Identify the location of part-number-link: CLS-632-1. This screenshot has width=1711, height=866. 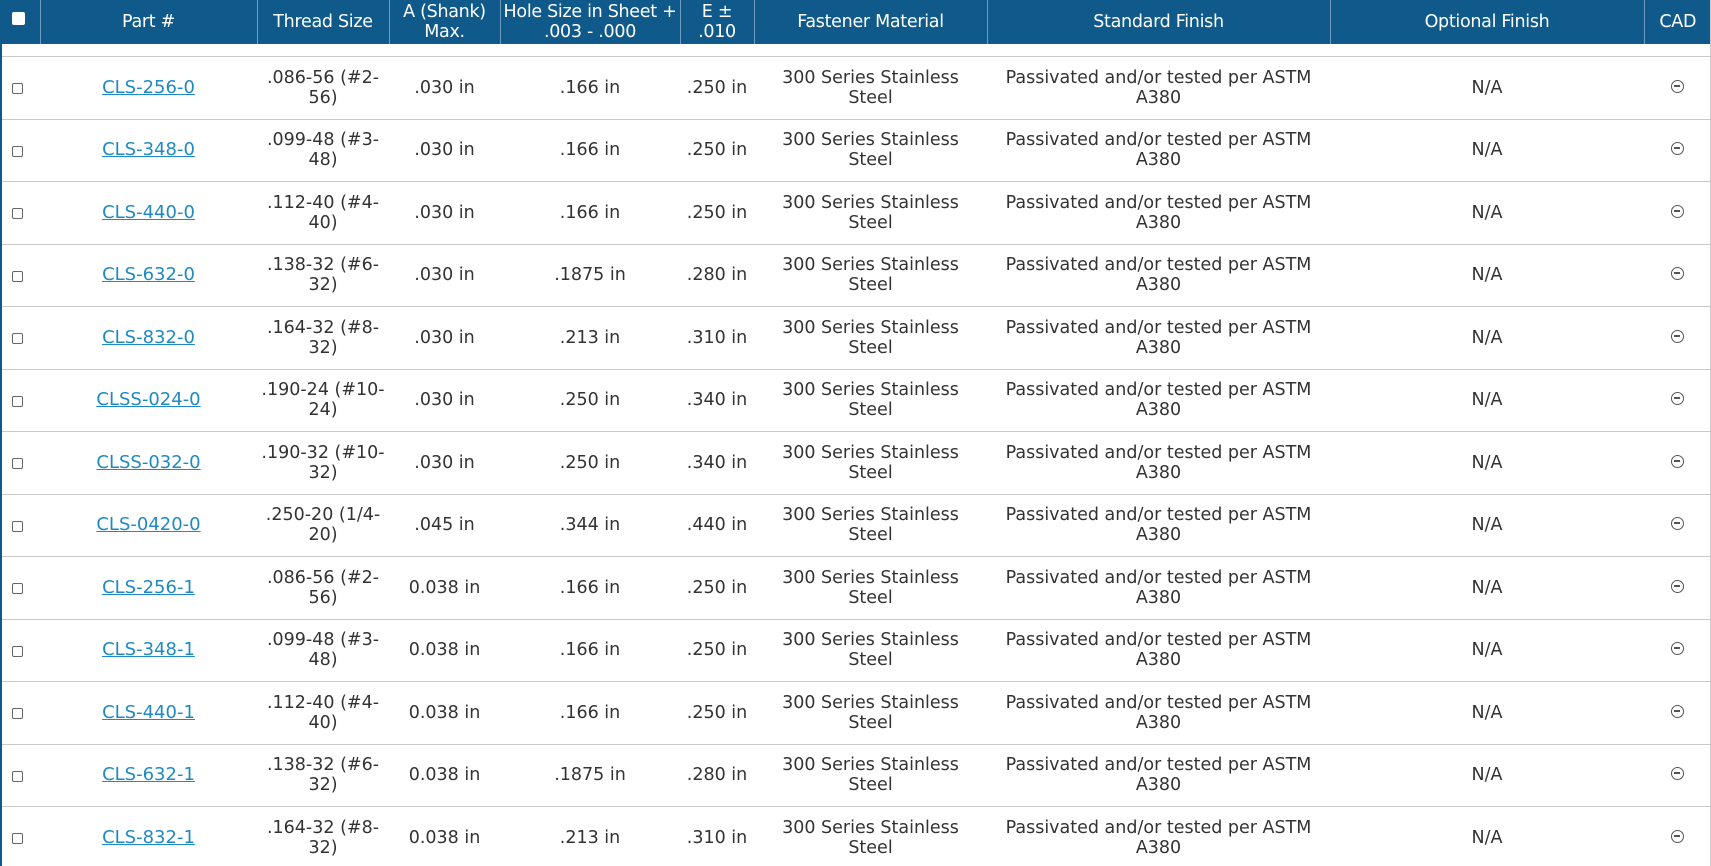
(148, 774).